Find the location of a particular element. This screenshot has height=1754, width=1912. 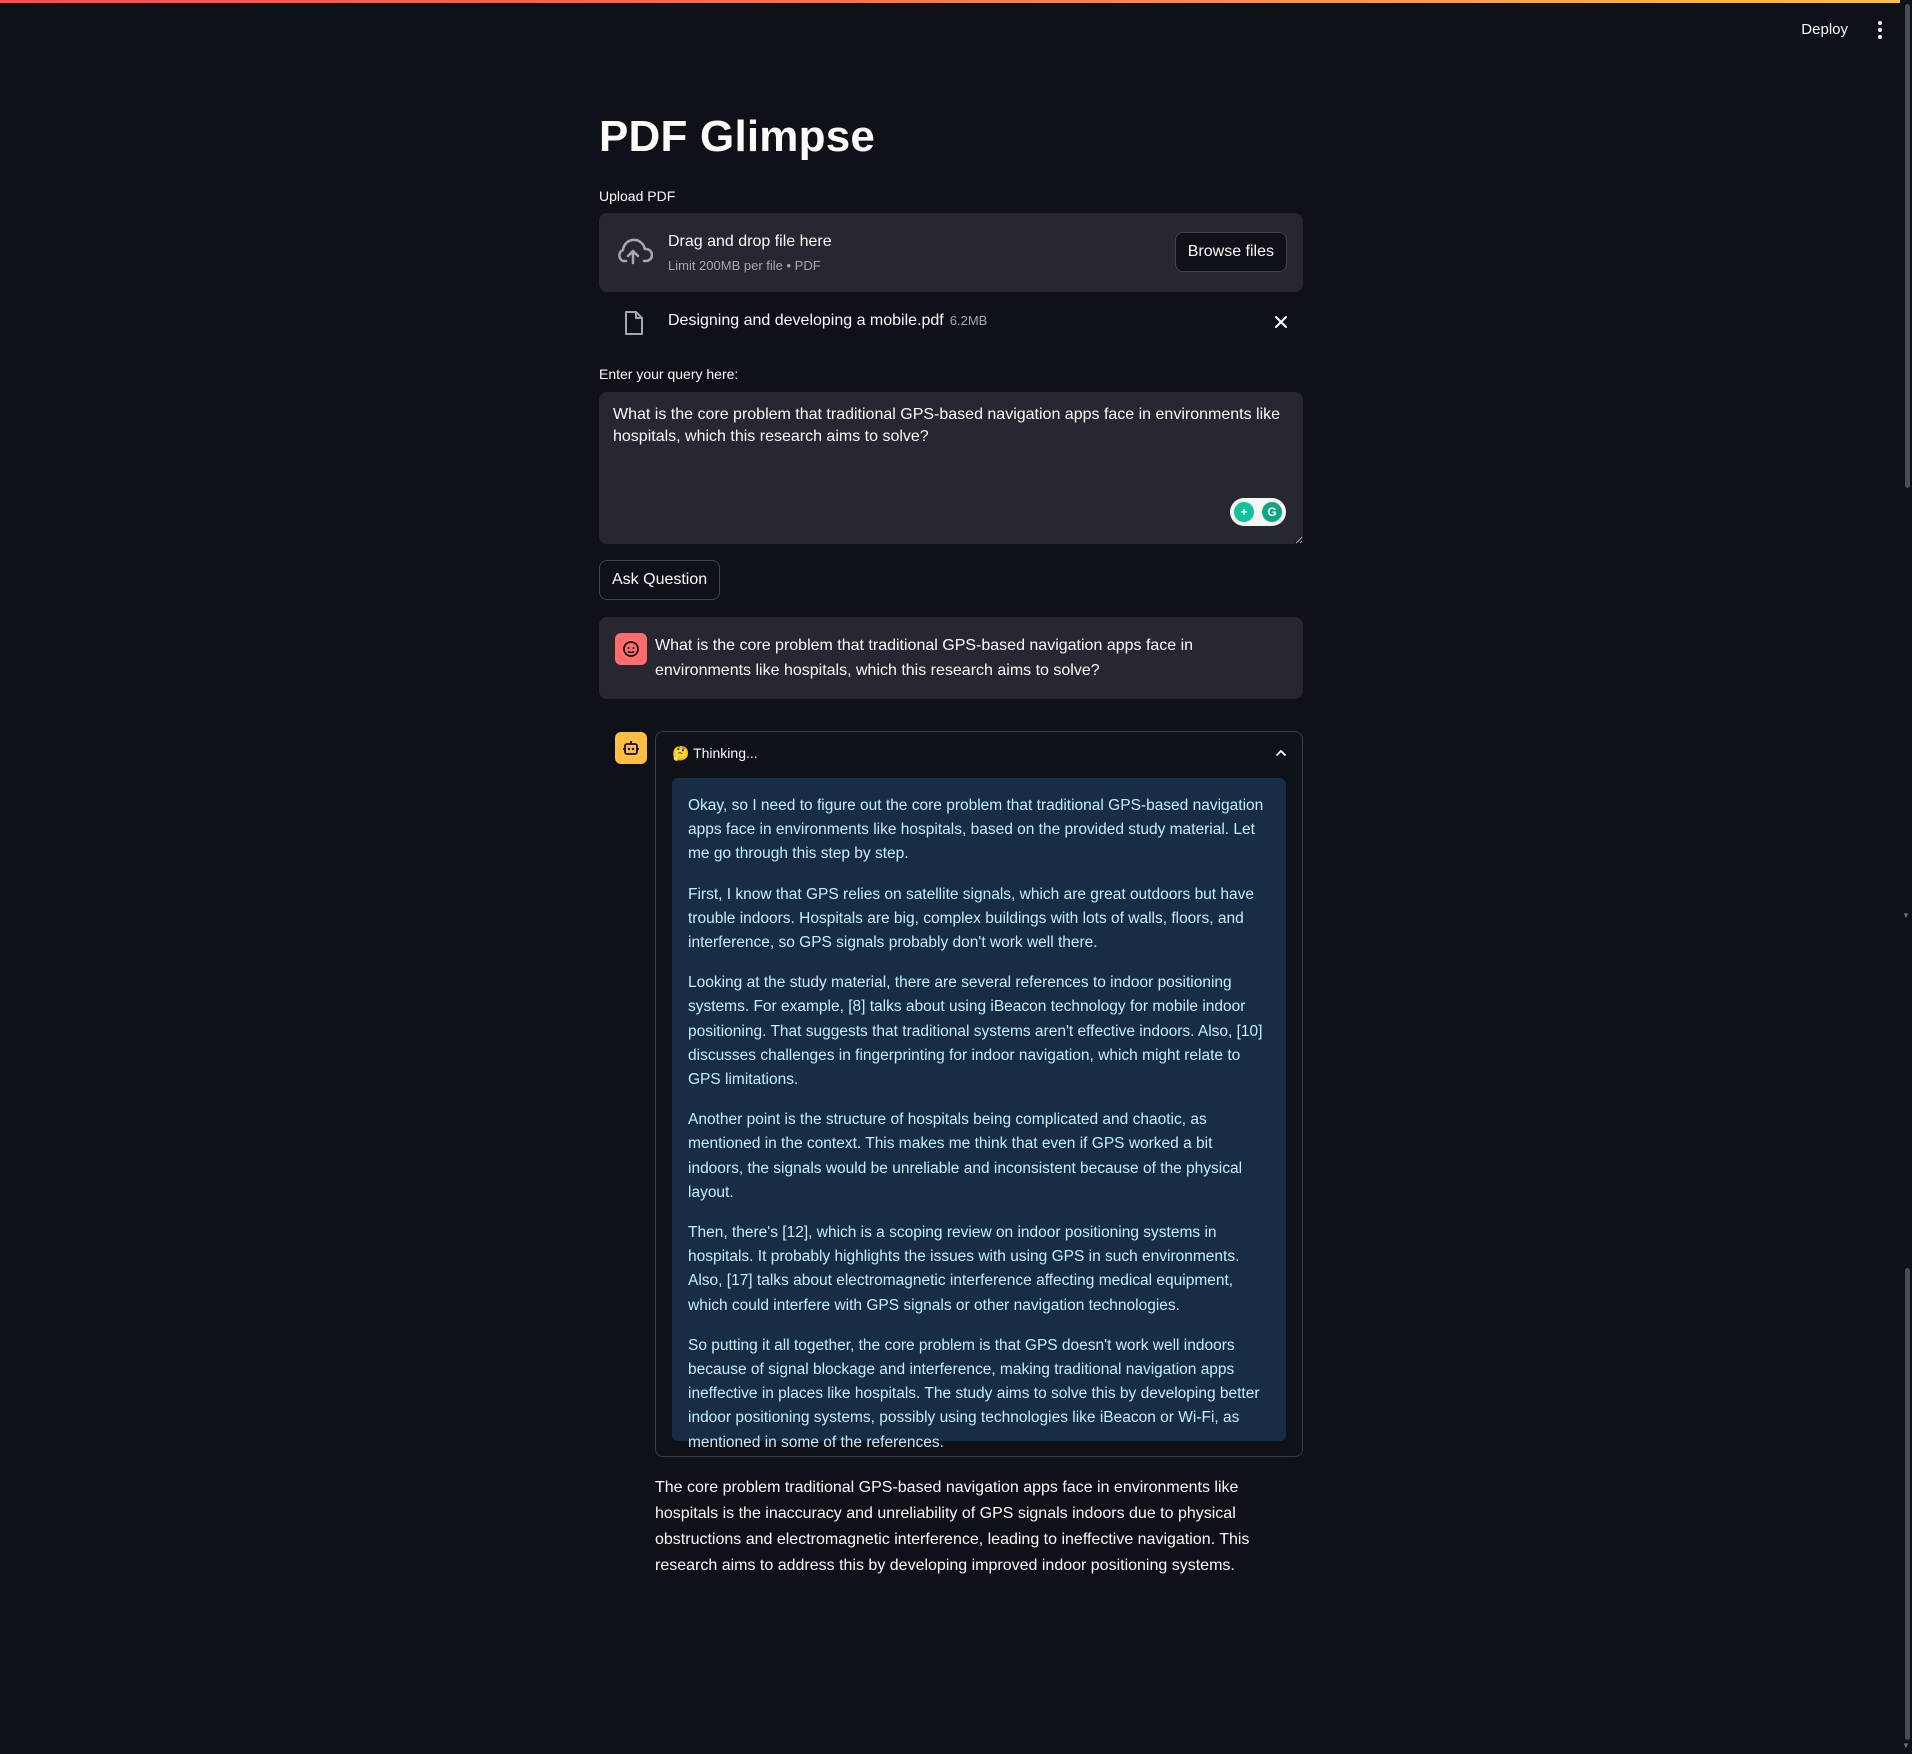

file-size: 6.2MB is located at coordinates (968, 320).